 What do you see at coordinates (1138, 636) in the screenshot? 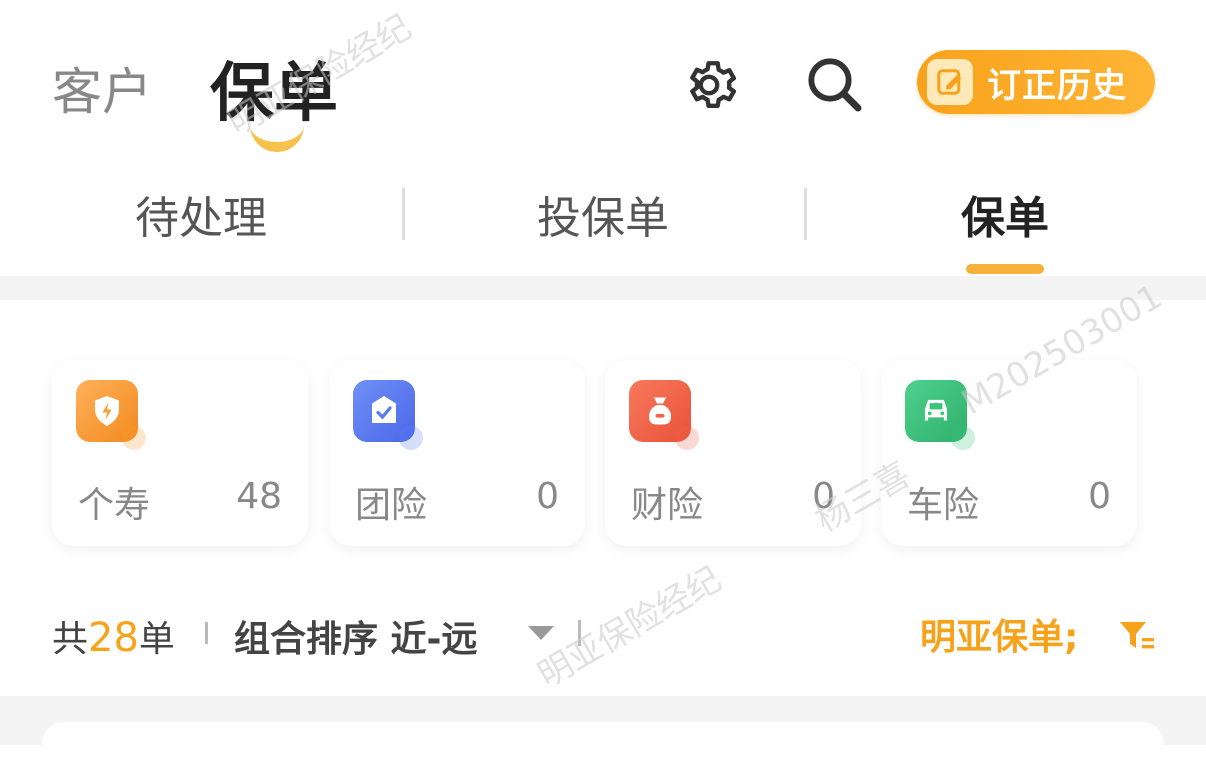
I see `filter-icon` at bounding box center [1138, 636].